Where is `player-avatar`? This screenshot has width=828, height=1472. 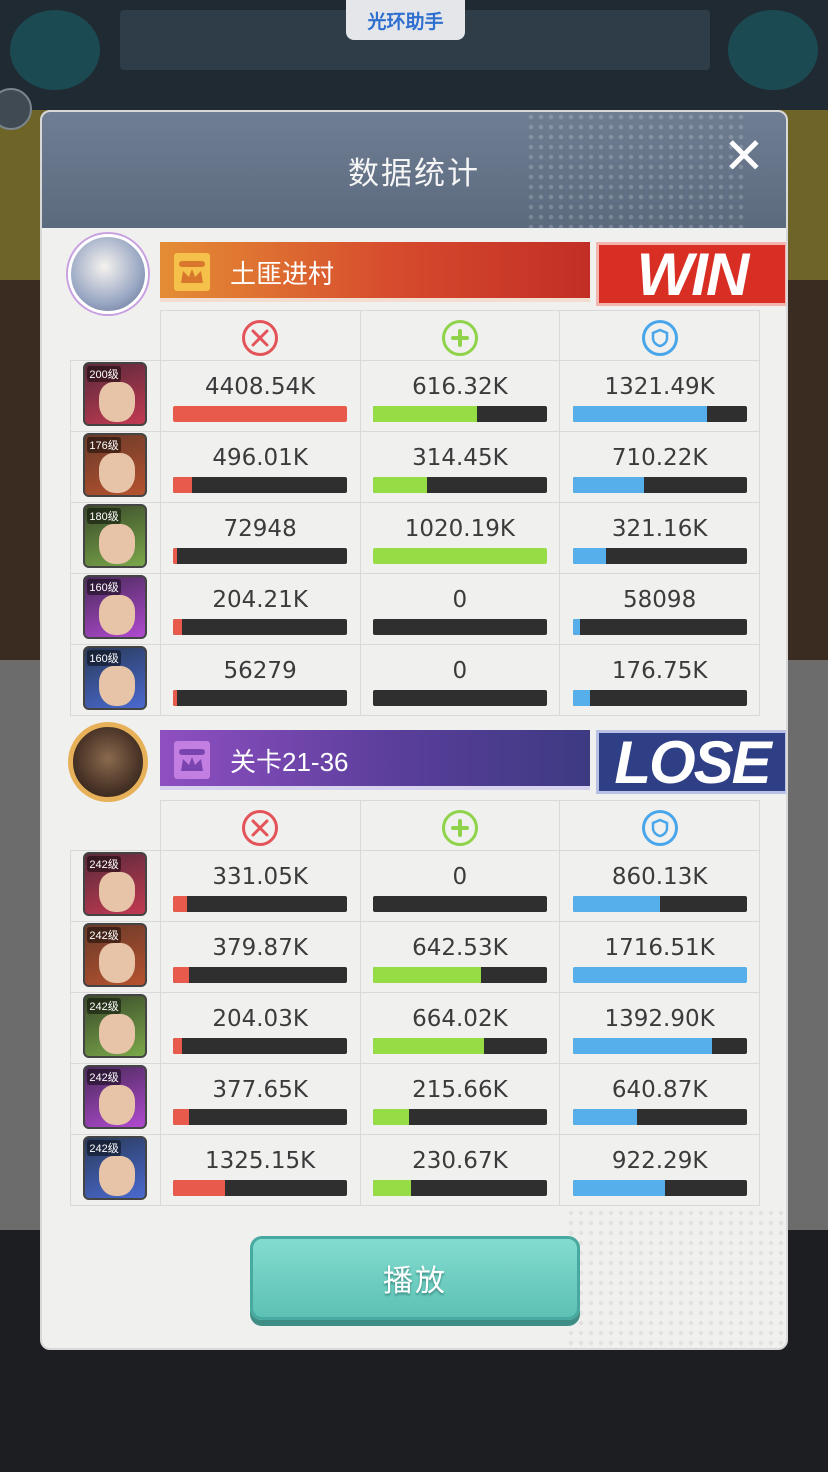 player-avatar is located at coordinates (108, 274).